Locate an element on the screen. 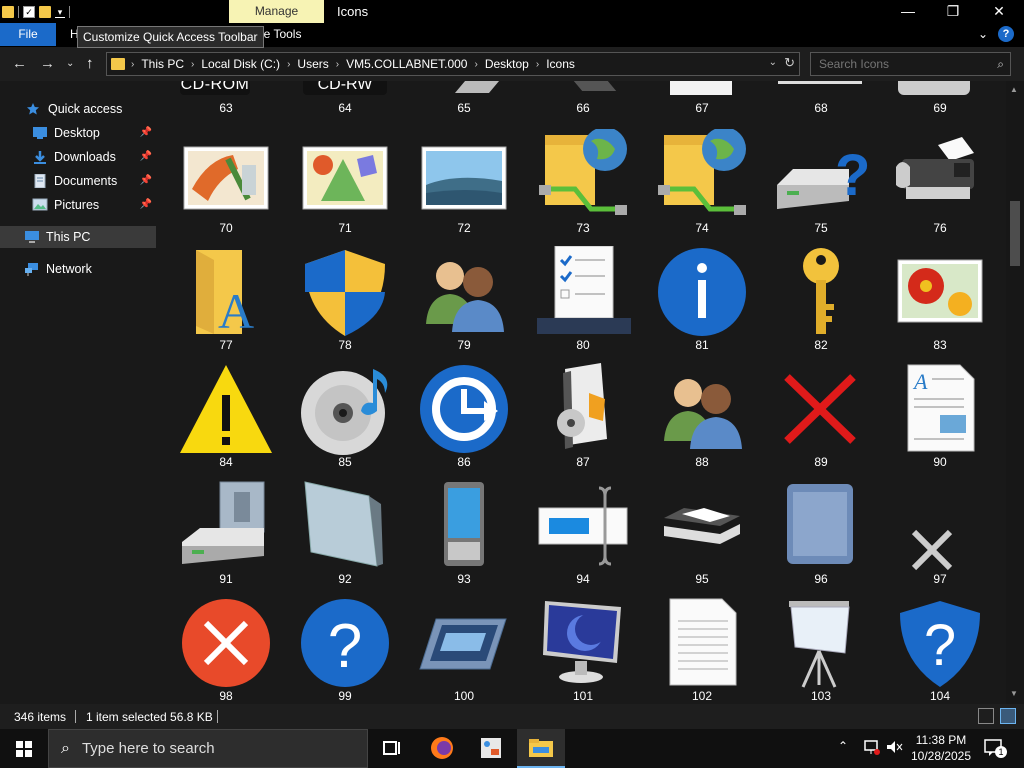 Image resolution: width=1024 pixels, height=768 pixels. file-tile: 96 is located at coordinates (812, 530).